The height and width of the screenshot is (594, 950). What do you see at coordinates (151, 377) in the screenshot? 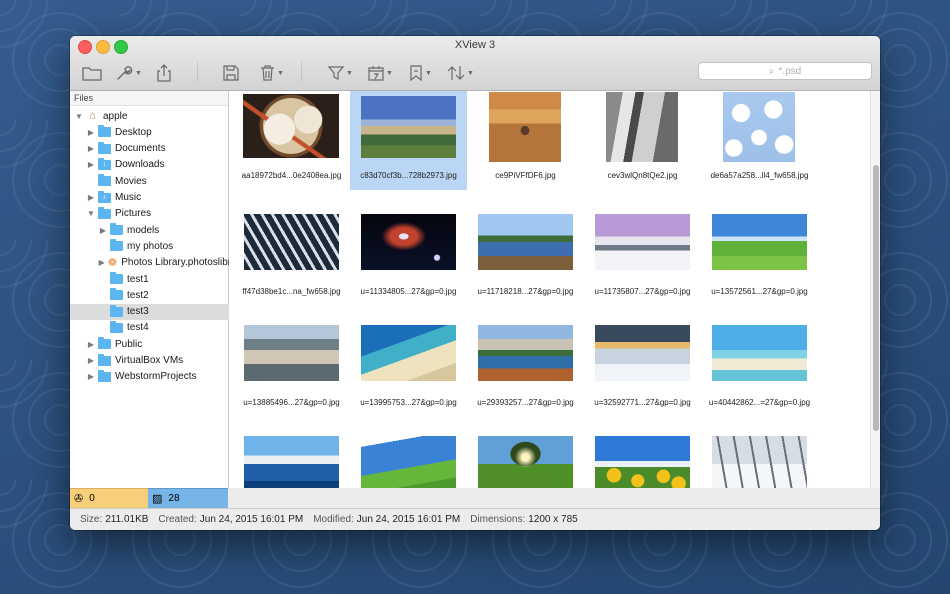
I see `tree-item-webstormprojects: ▶ WebstormProjects` at bounding box center [151, 377].